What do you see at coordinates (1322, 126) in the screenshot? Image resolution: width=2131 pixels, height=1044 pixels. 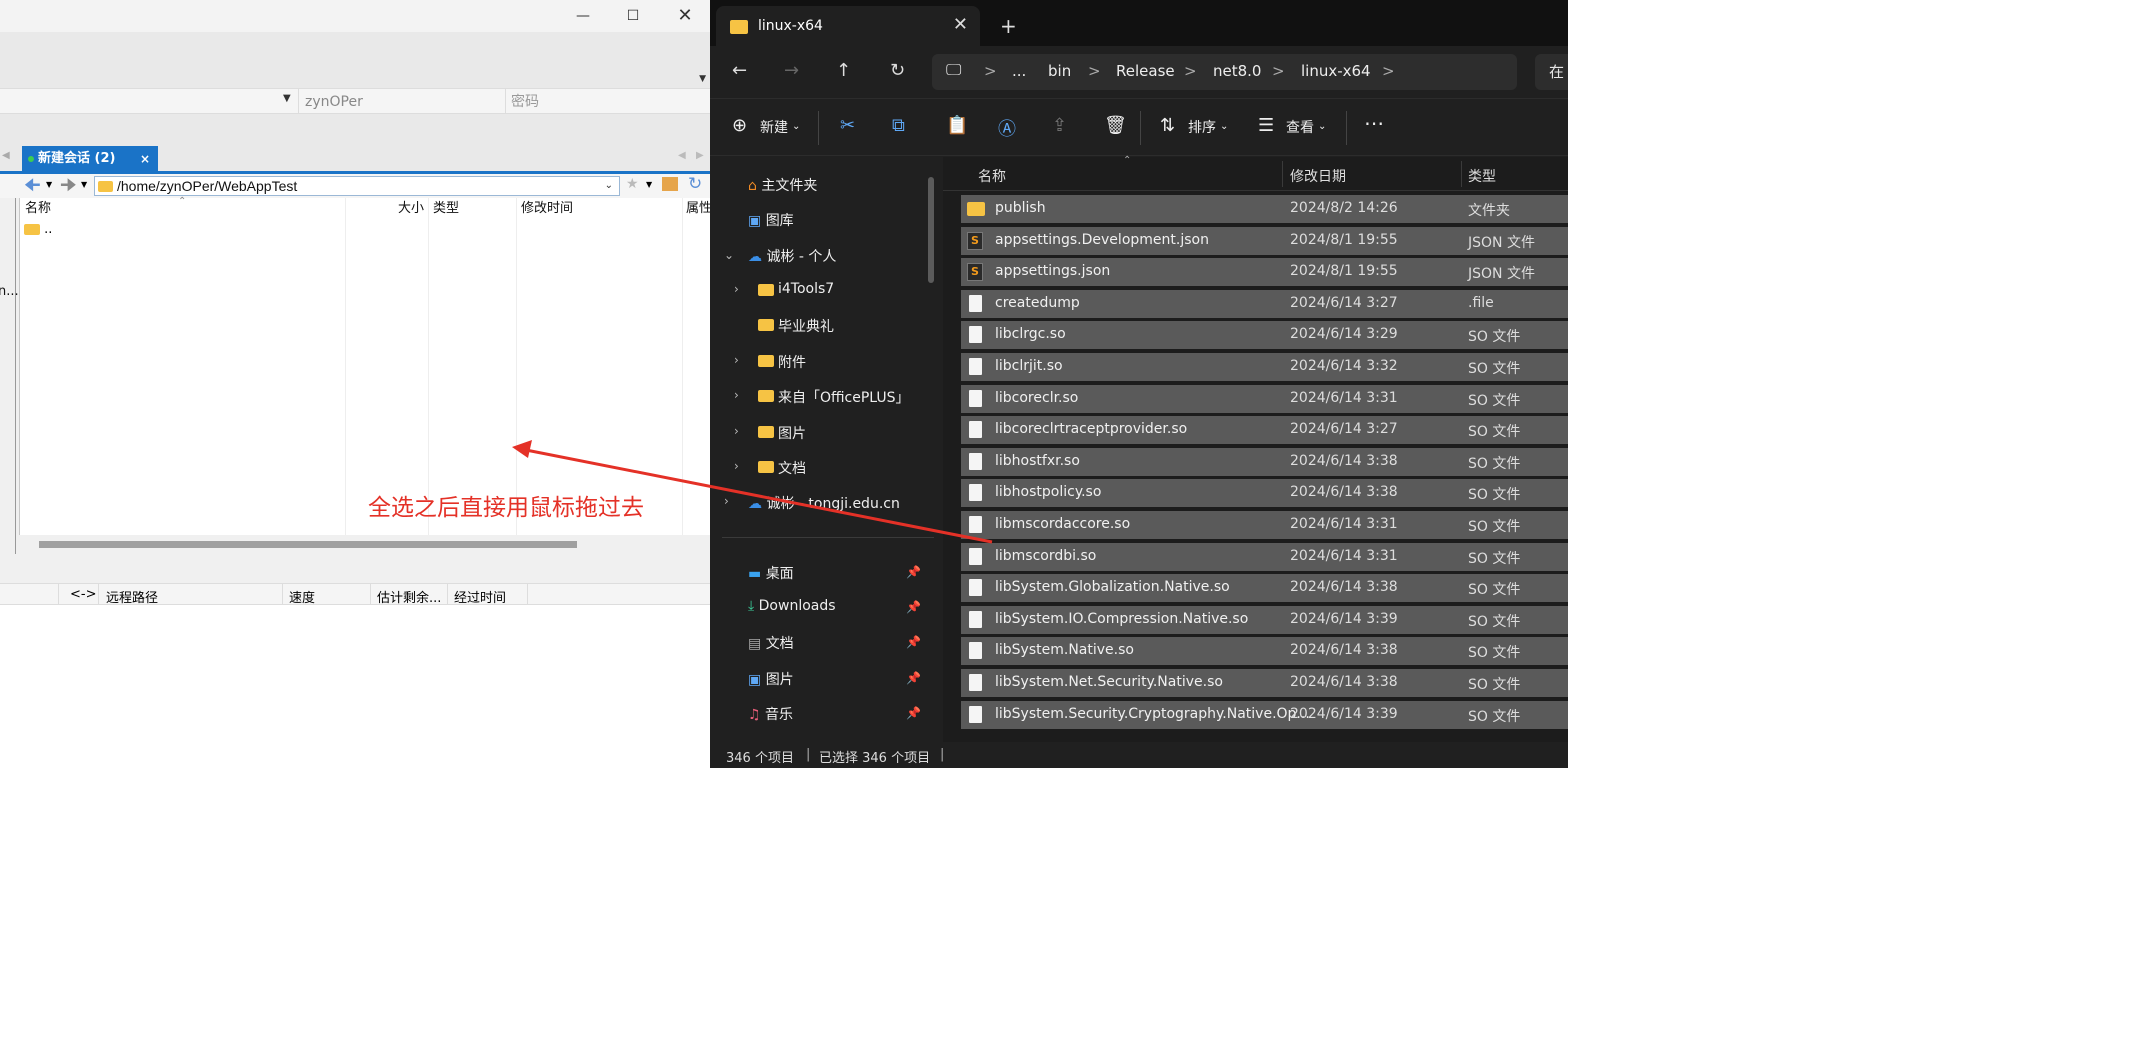 I see `view-dropdown-icon: ⌄` at bounding box center [1322, 126].